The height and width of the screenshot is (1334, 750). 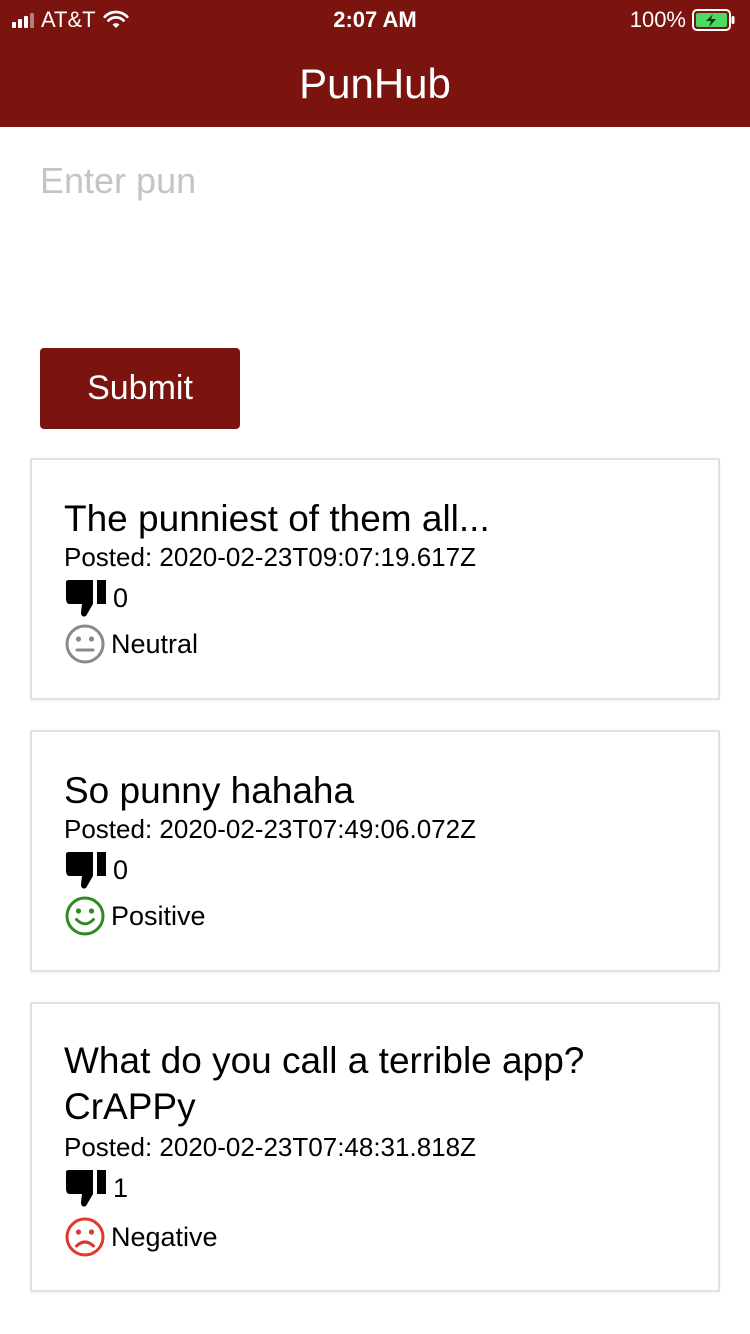 What do you see at coordinates (85, 1237) in the screenshot?
I see `frown-face-icon` at bounding box center [85, 1237].